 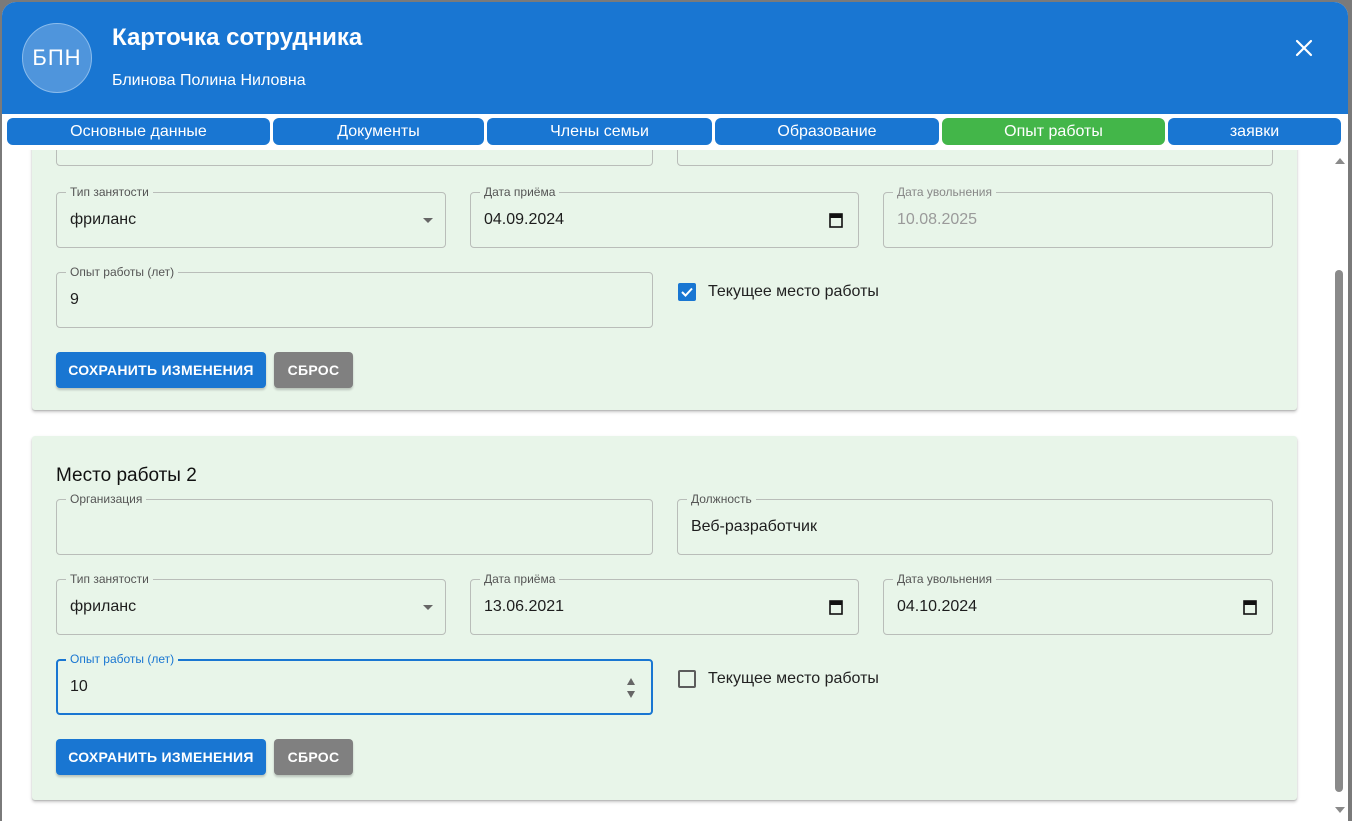 What do you see at coordinates (721, 499) in the screenshot?
I see `position-label: Должность` at bounding box center [721, 499].